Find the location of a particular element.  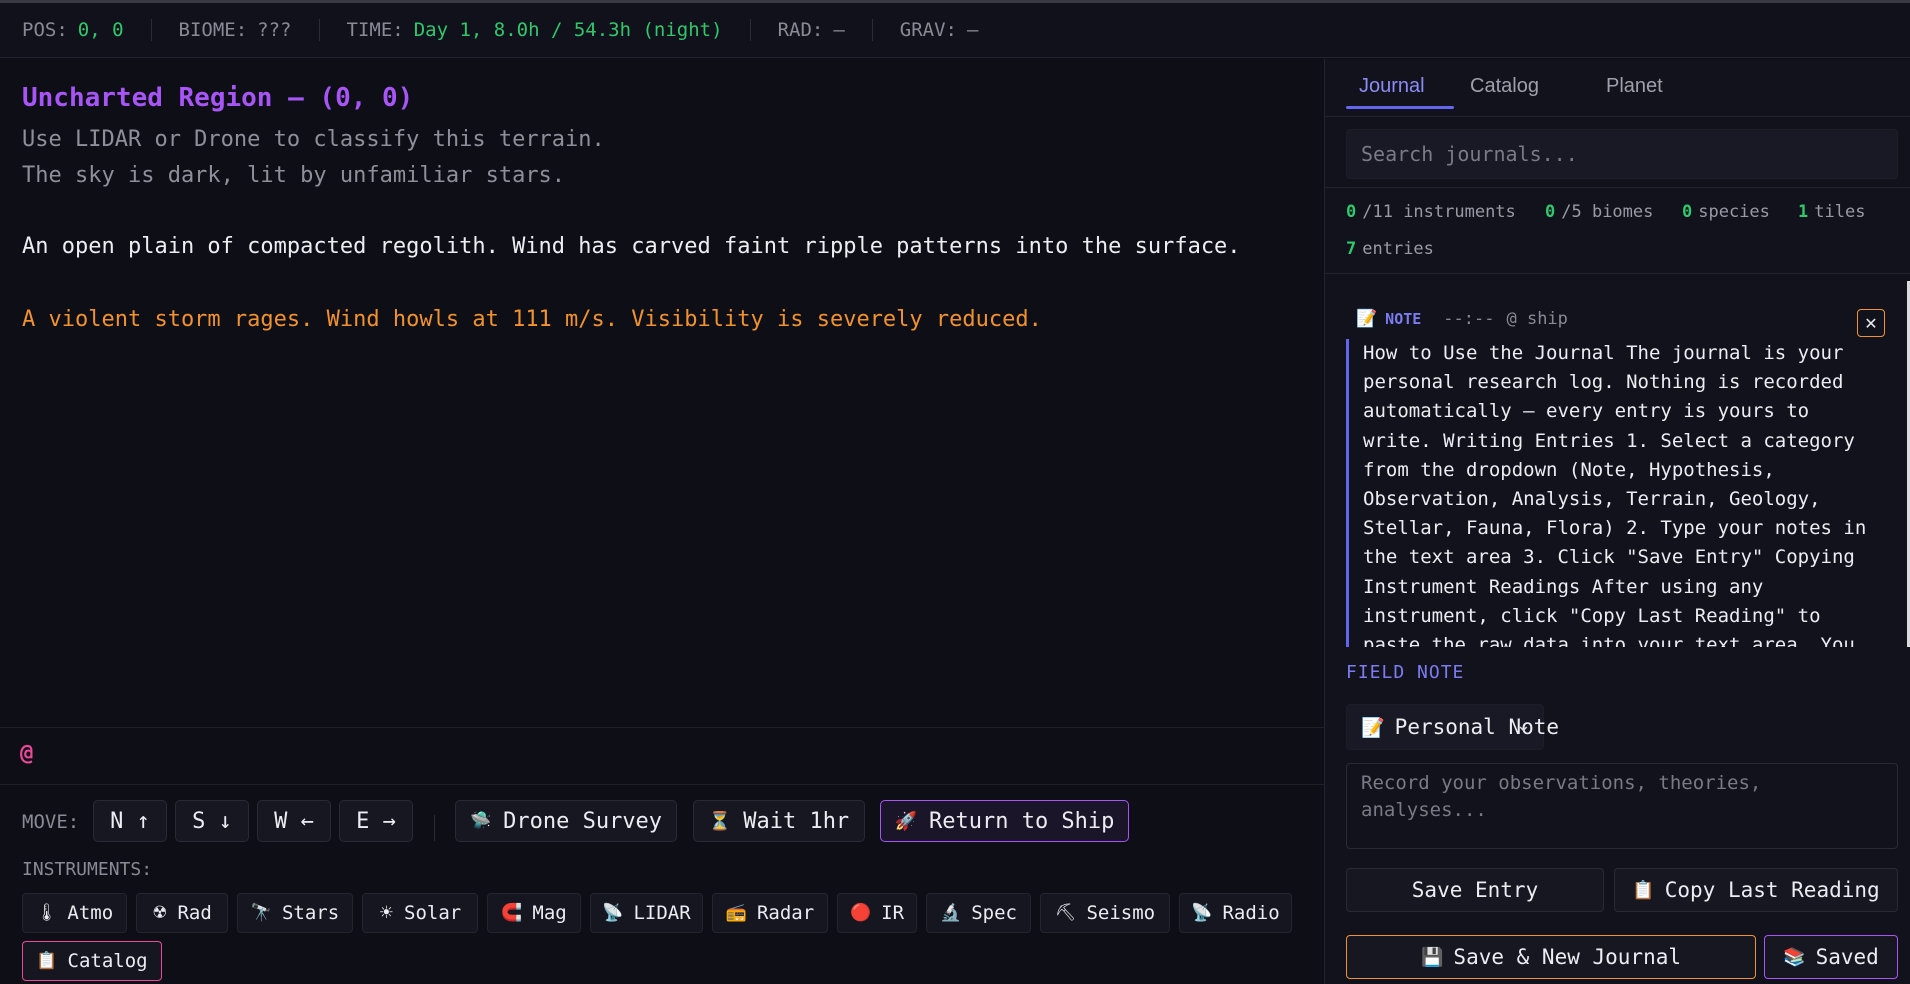

instrument-stars-button: 🔭 Stars is located at coordinates (295, 913).